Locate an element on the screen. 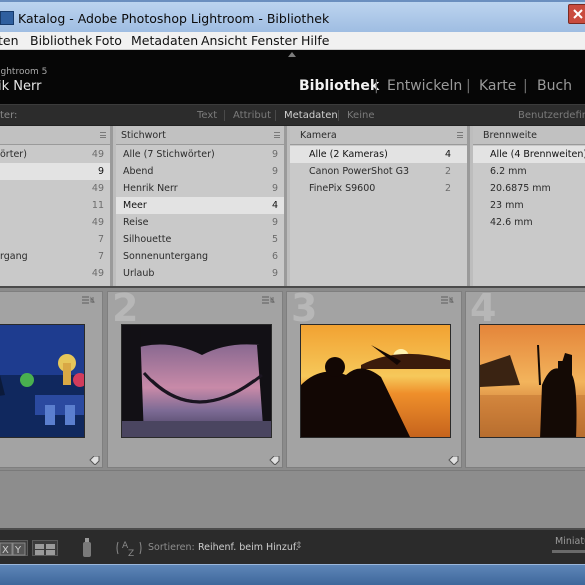 Image resolution: width=585 pixels, height=585 pixels. grid-empty-area is located at coordinates (292, 499).